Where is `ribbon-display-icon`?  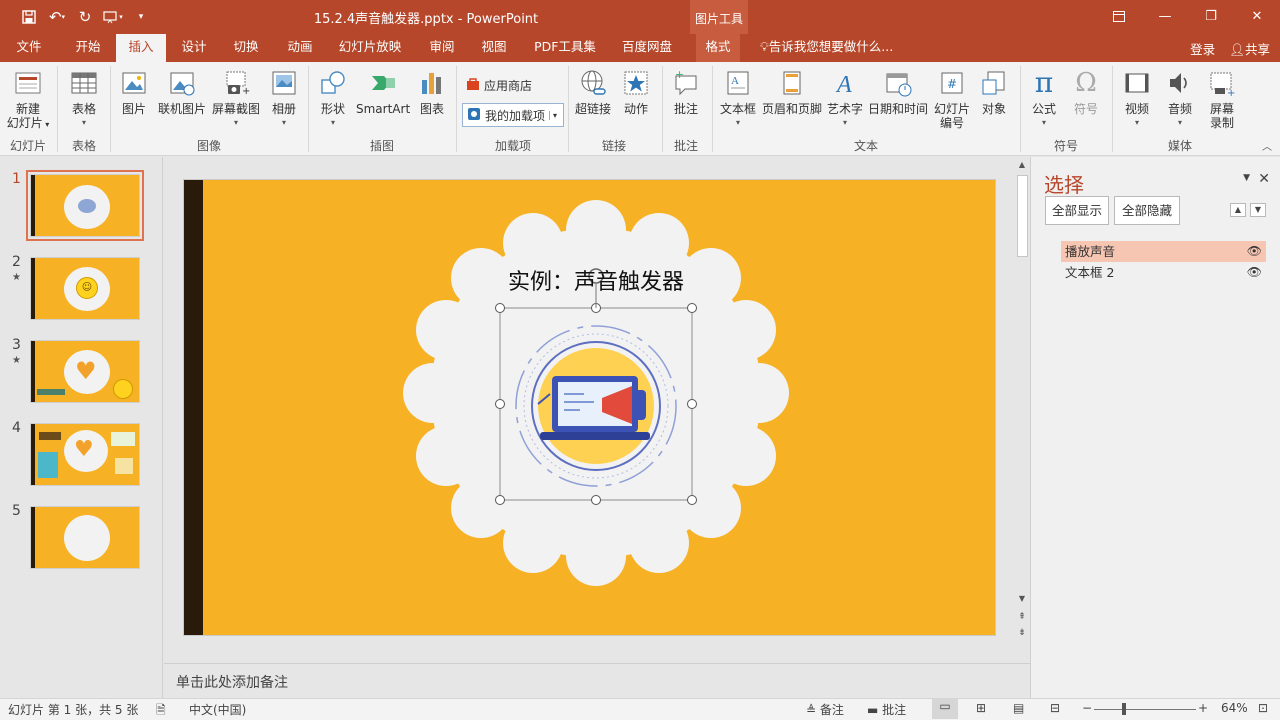
ribbon-display-icon is located at coordinates (1119, 16).